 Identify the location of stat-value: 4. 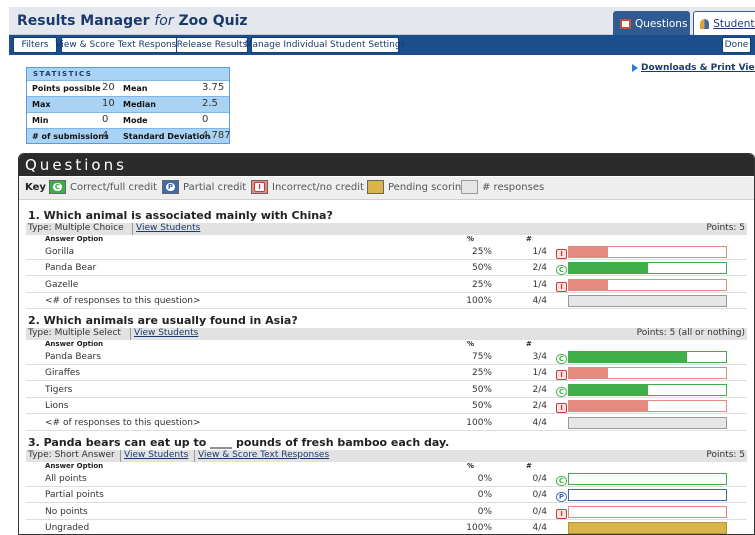
(105, 135).